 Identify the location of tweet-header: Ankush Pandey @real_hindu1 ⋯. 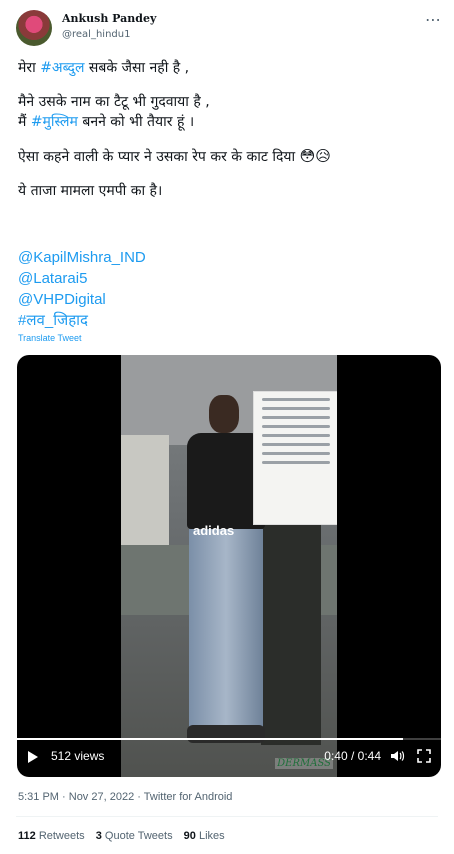
(231, 28).